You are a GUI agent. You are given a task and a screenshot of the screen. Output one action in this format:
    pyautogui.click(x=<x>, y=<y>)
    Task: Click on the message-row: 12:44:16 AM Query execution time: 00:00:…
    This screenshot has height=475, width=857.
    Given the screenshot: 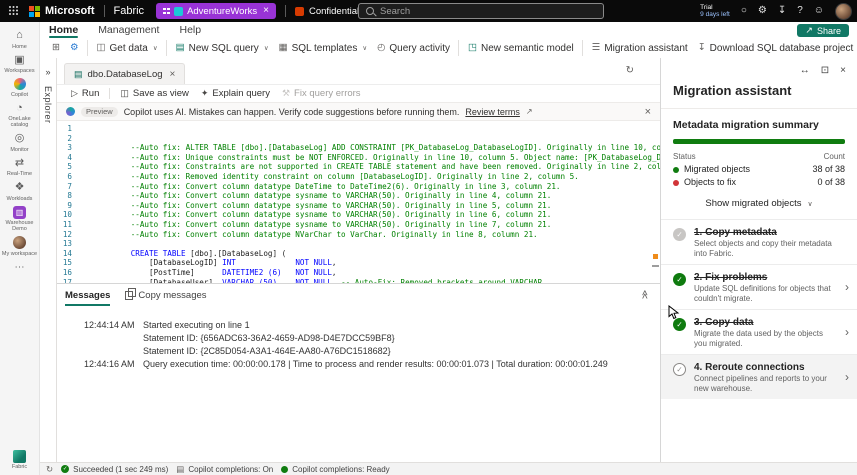 What is the action you would take?
    pyautogui.click(x=358, y=364)
    